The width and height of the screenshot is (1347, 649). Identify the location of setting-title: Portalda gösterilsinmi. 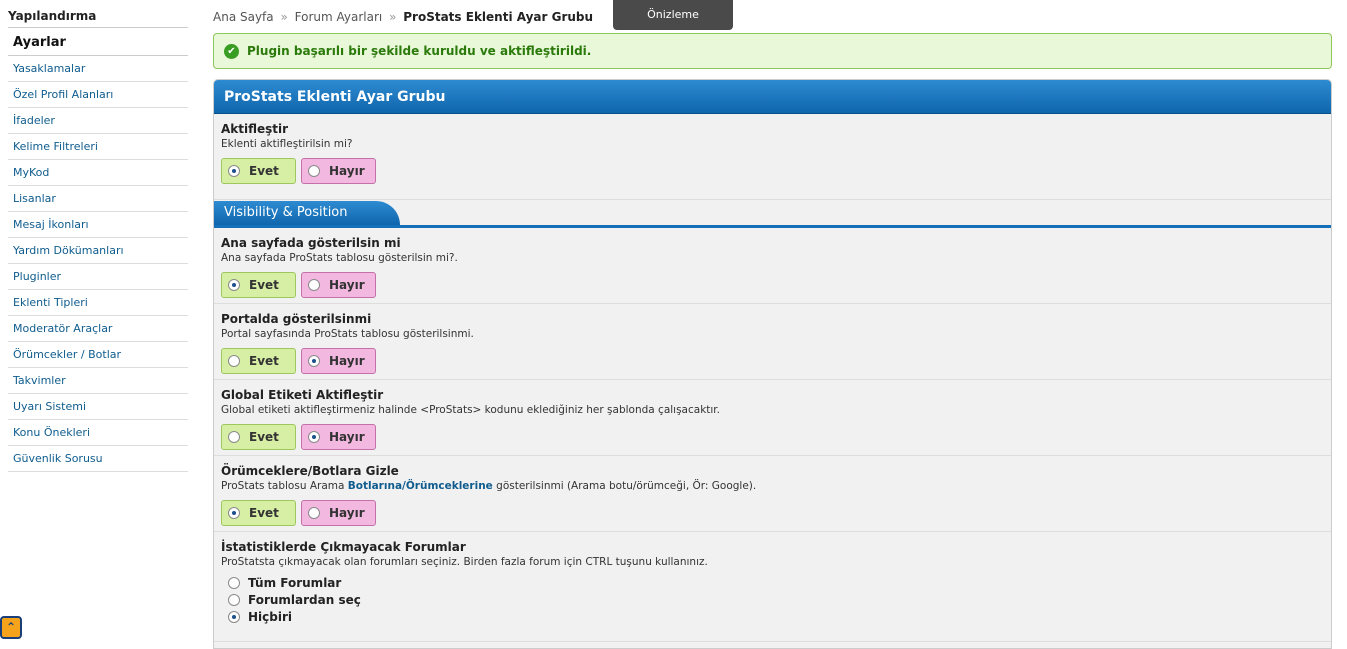
(296, 319).